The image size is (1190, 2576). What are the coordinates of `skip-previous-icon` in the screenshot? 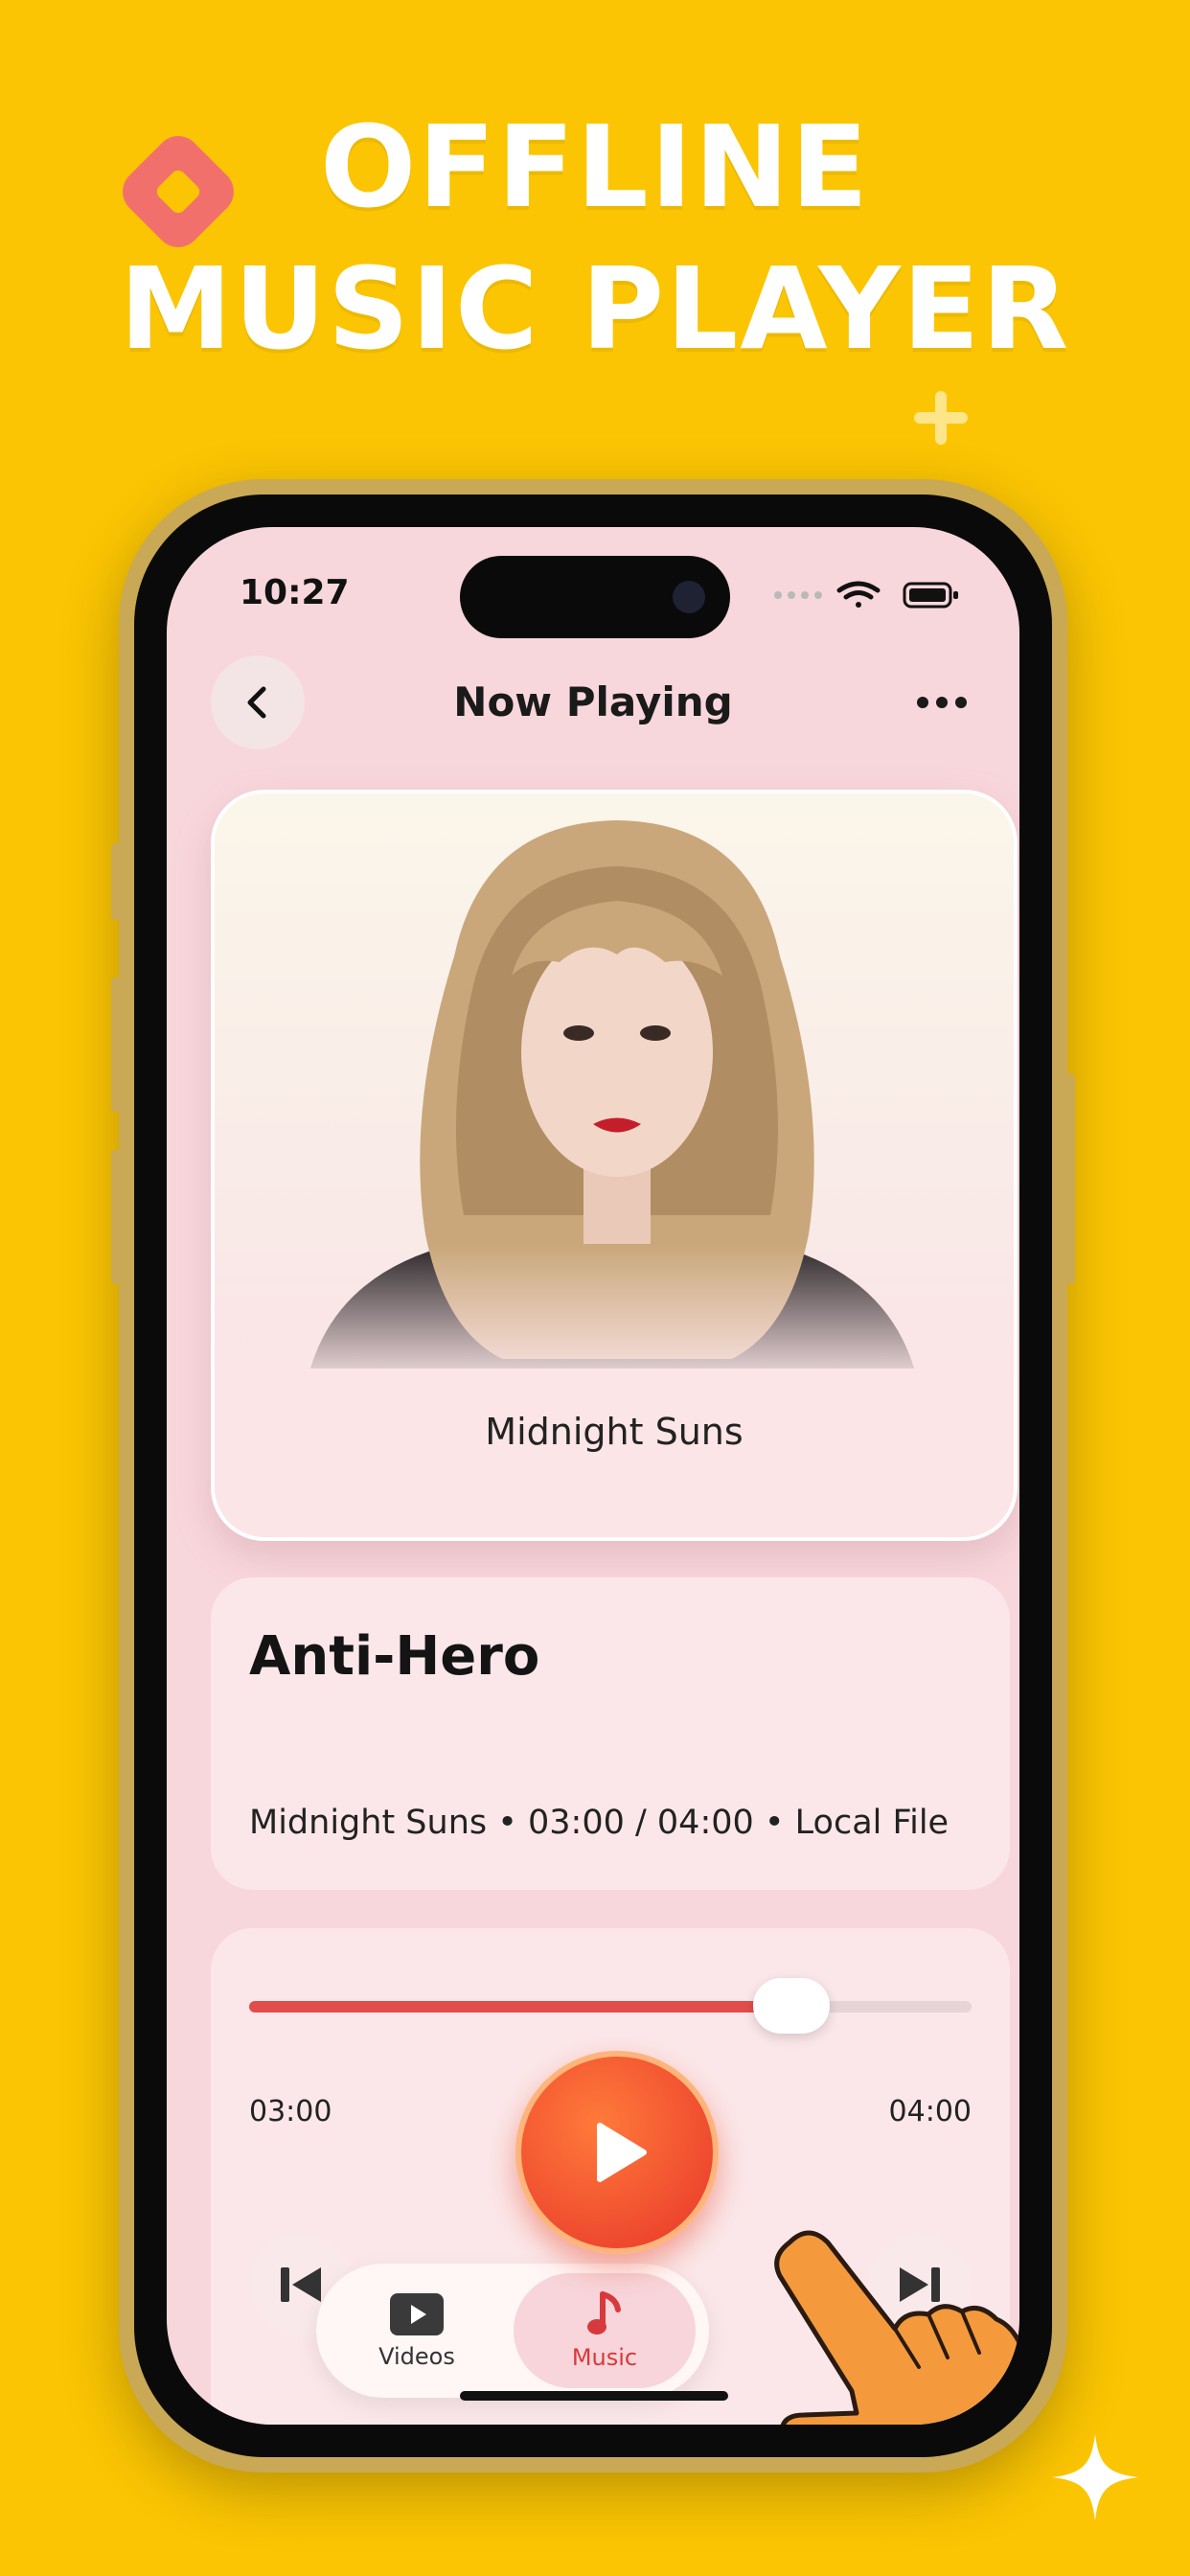 It's located at (301, 2284).